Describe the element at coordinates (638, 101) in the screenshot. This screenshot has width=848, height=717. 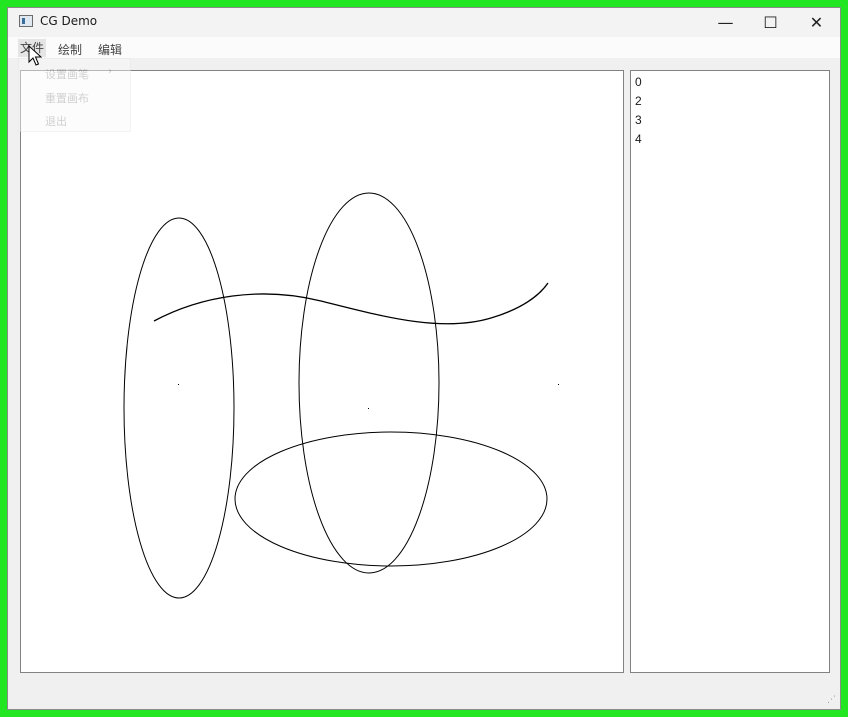
I see `list-item: 2` at that location.